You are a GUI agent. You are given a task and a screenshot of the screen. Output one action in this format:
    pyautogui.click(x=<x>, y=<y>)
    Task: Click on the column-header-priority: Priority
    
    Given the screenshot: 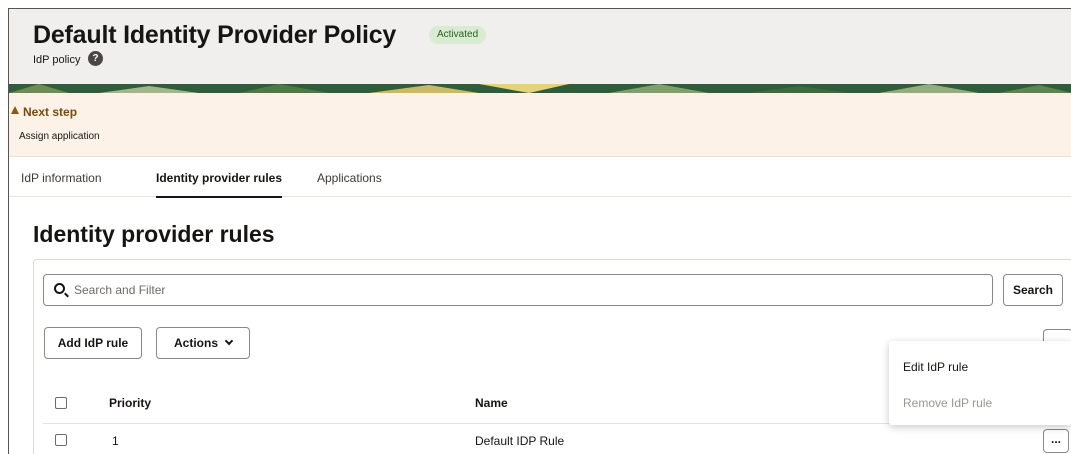 What is the action you would take?
    pyautogui.click(x=130, y=403)
    